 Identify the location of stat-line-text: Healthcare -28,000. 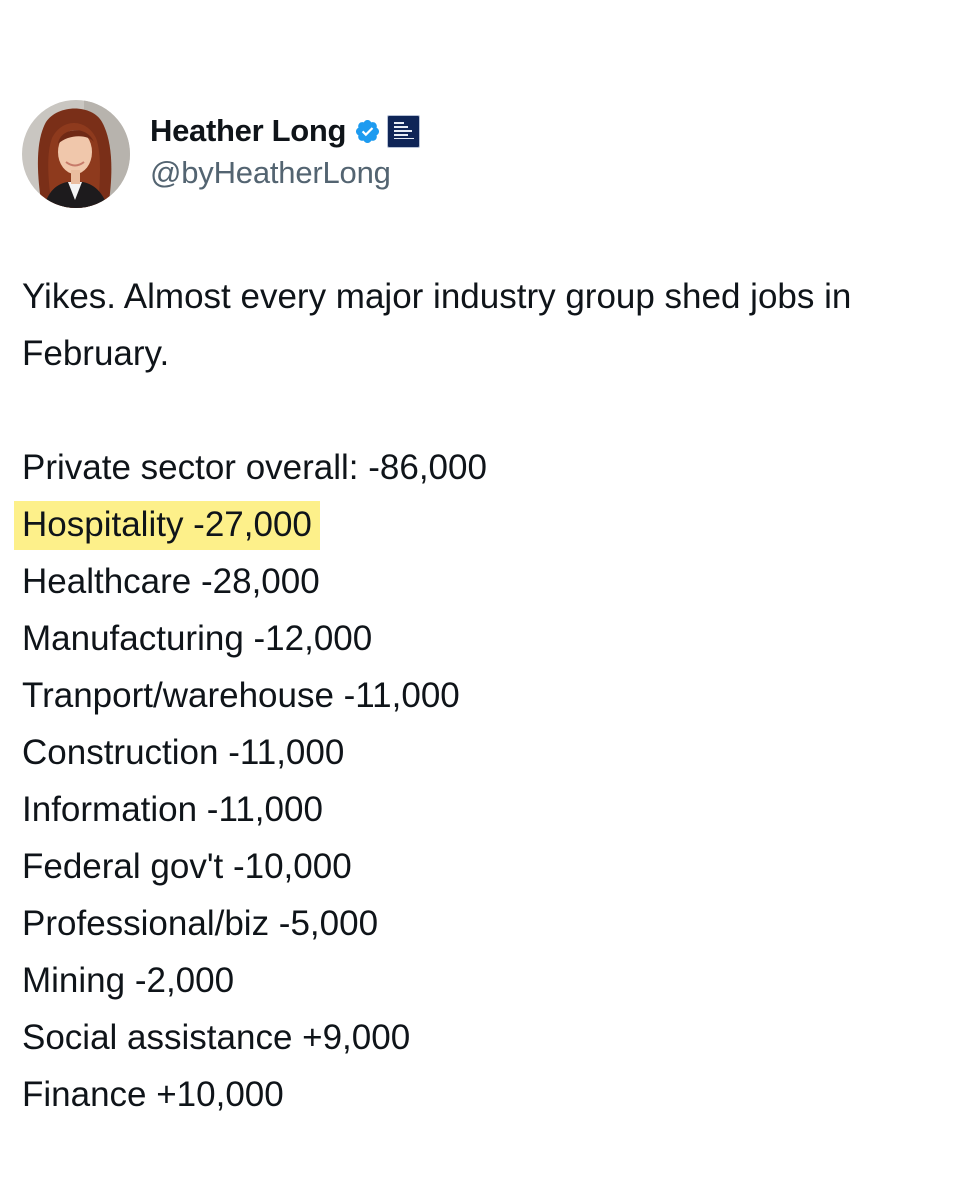
(171, 581).